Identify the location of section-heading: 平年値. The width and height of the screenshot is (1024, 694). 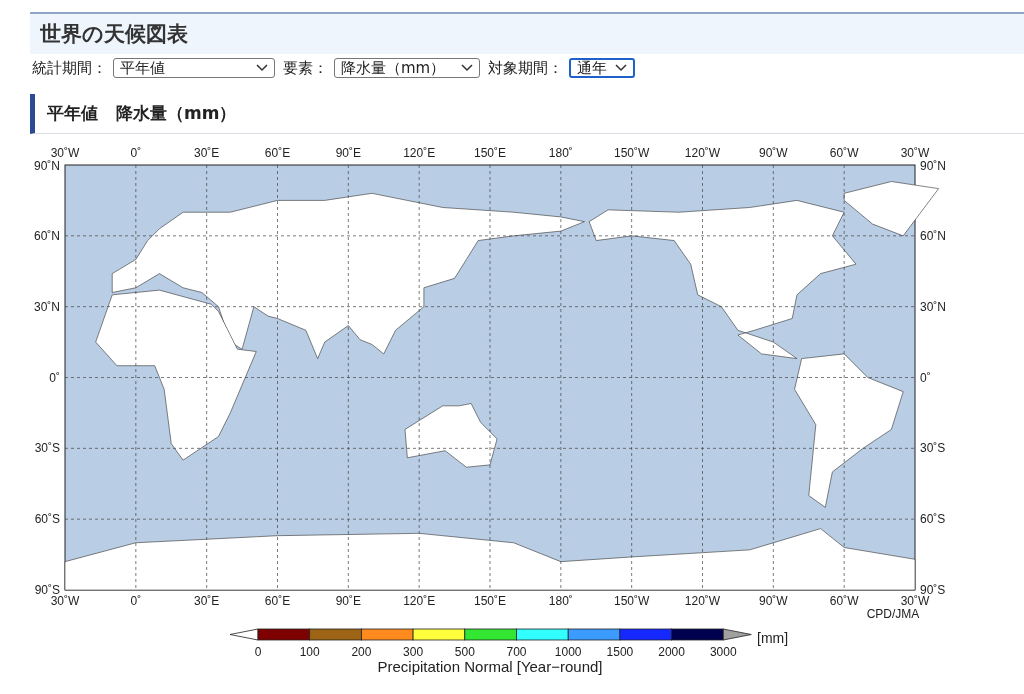
(72, 113).